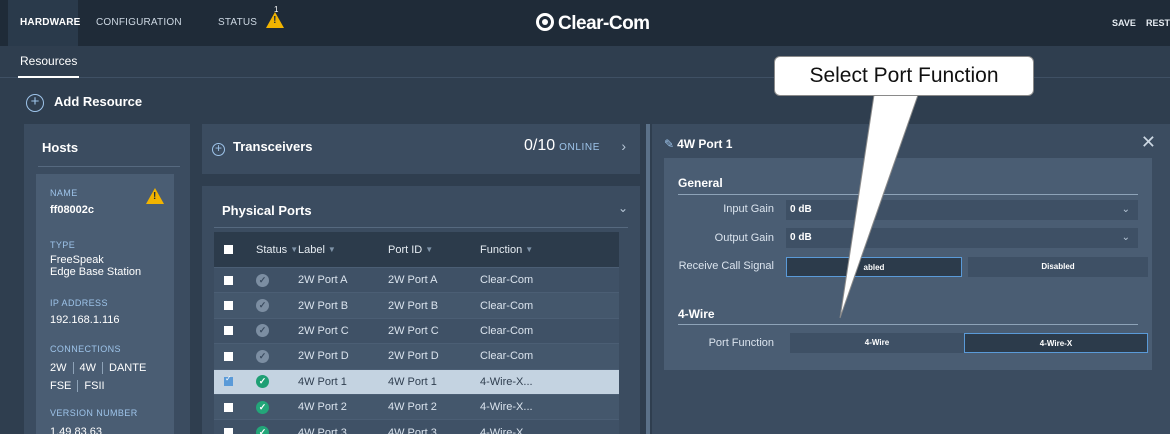 The image size is (1170, 434). I want to click on type-label: TYPE, so click(63, 245).